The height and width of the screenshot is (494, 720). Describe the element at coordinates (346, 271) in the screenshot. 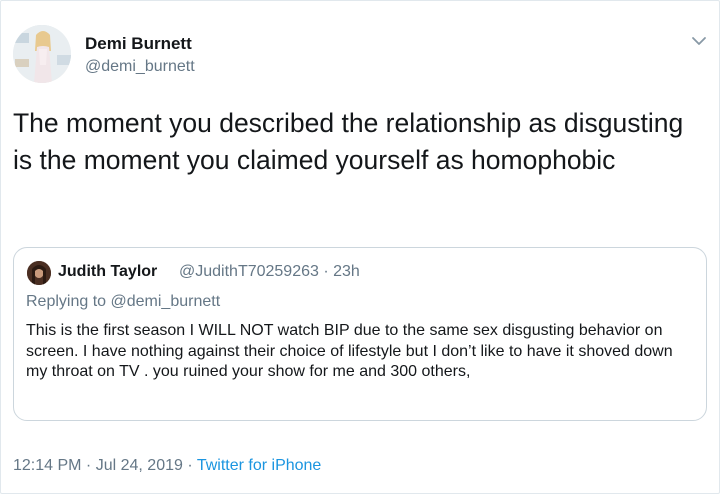

I see `quoted-timestamp: 23h` at that location.